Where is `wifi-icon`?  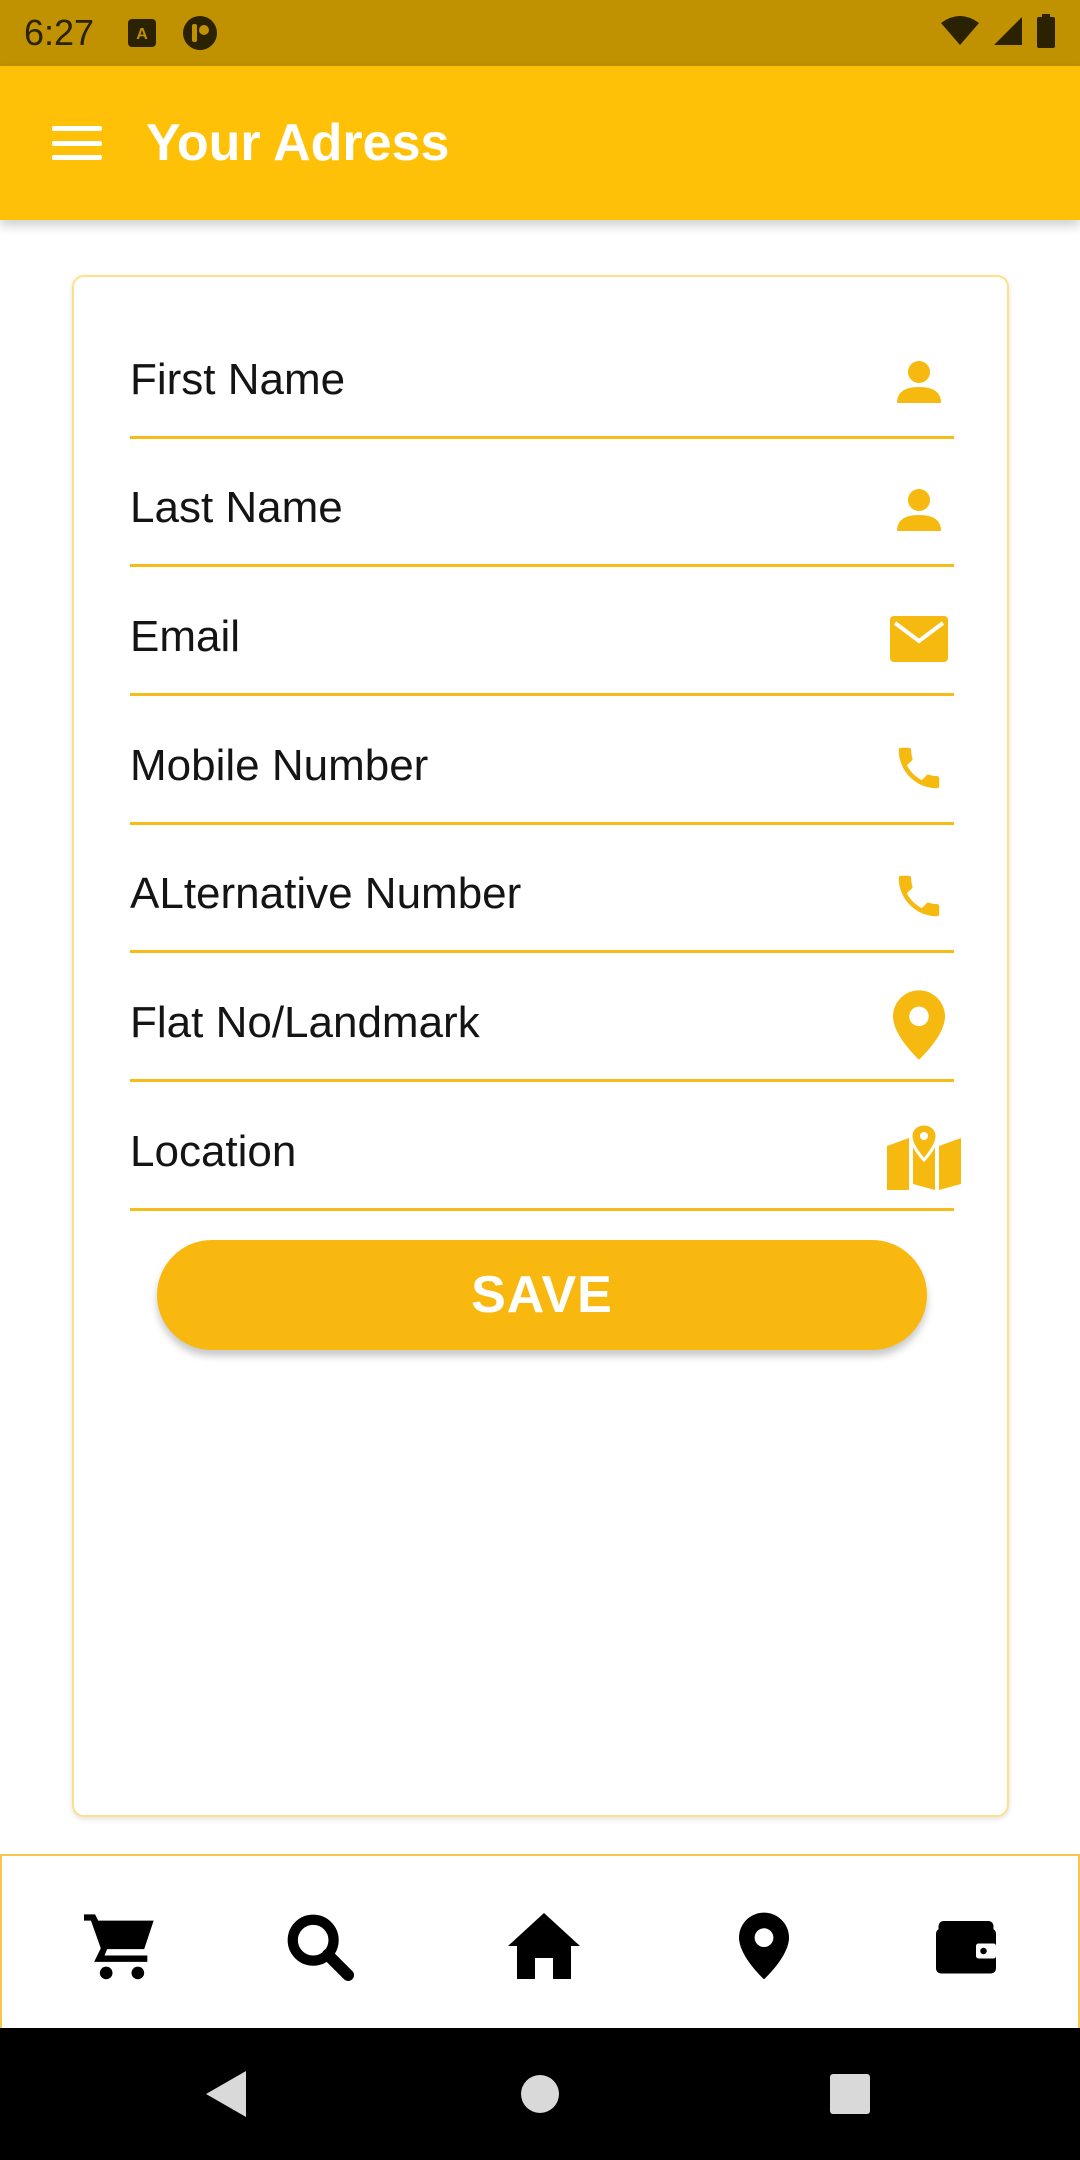 wifi-icon is located at coordinates (960, 33).